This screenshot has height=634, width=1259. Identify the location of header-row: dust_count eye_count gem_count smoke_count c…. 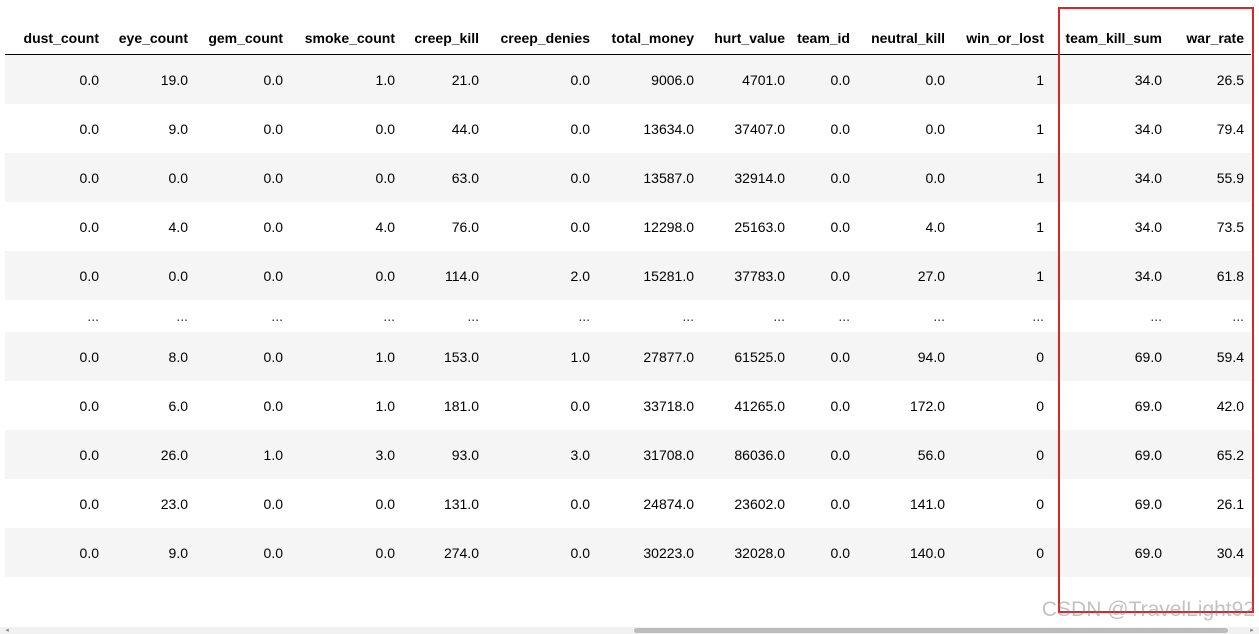
(628, 38).